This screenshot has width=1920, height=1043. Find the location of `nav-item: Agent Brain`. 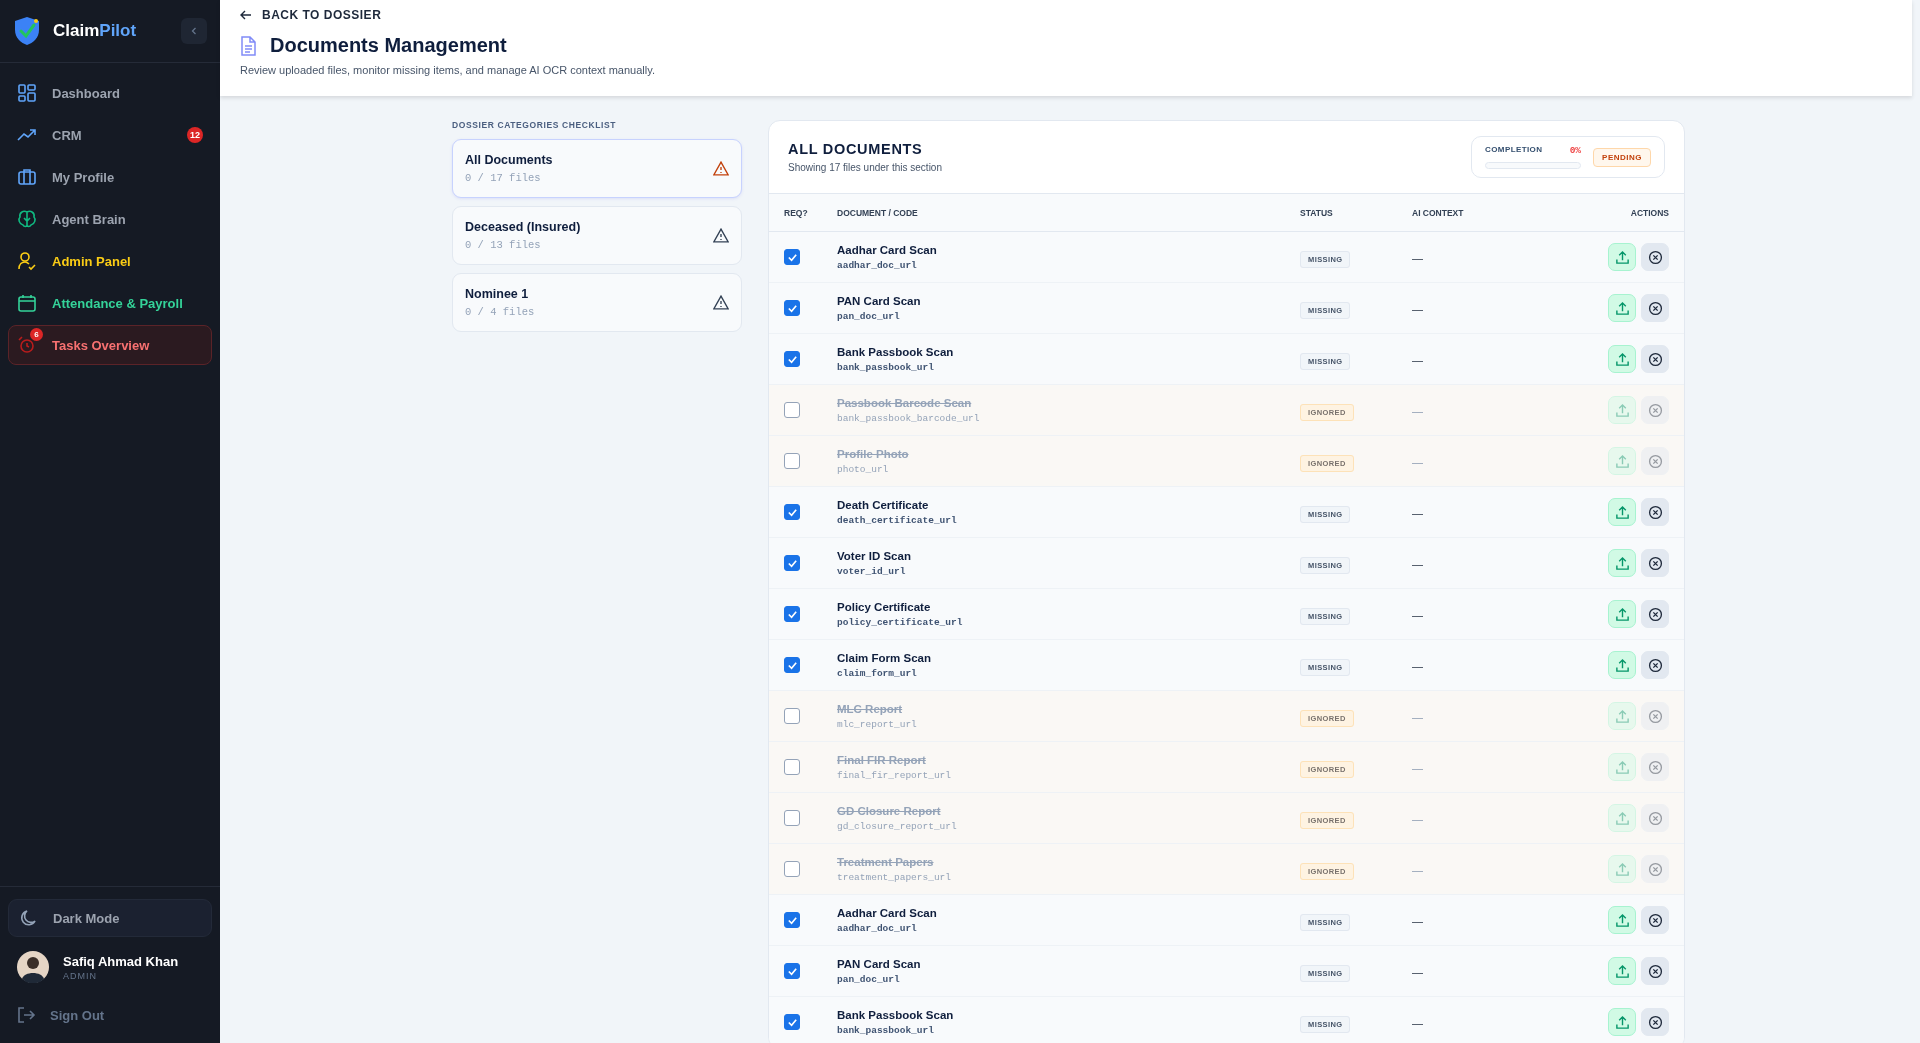

nav-item: Agent Brain is located at coordinates (110, 219).